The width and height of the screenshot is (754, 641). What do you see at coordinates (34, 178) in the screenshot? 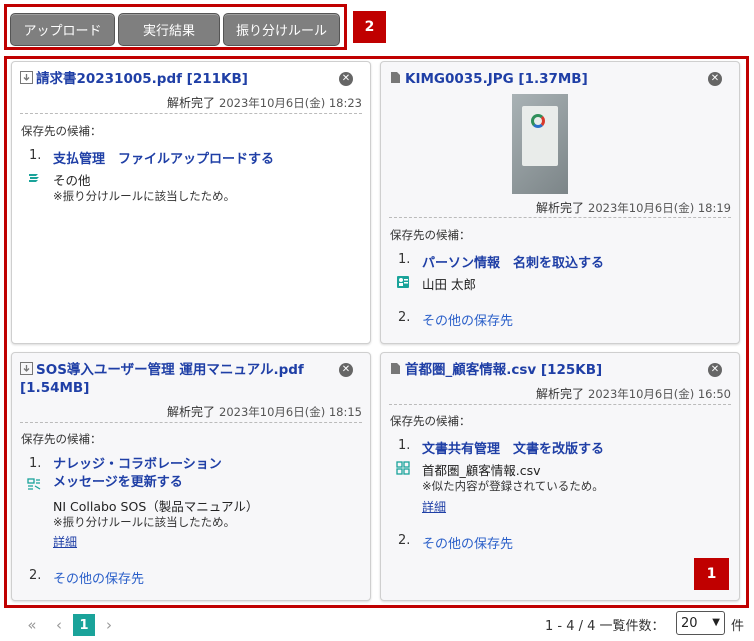
I see `stack-icon` at bounding box center [34, 178].